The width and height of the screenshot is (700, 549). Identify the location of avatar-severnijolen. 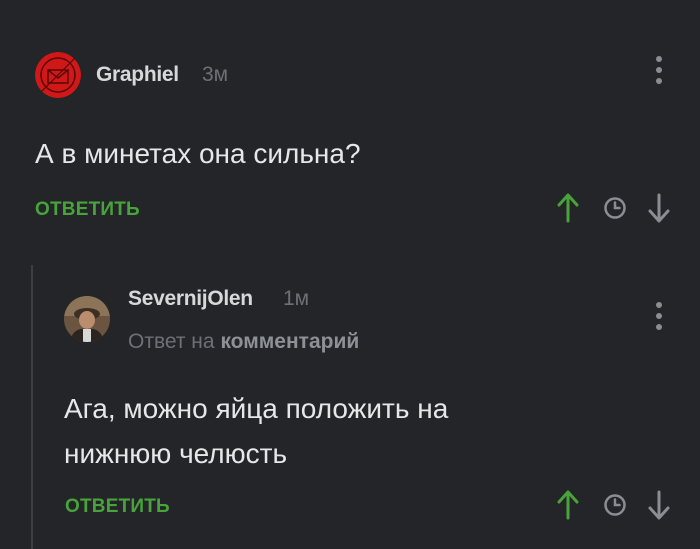
(87, 319).